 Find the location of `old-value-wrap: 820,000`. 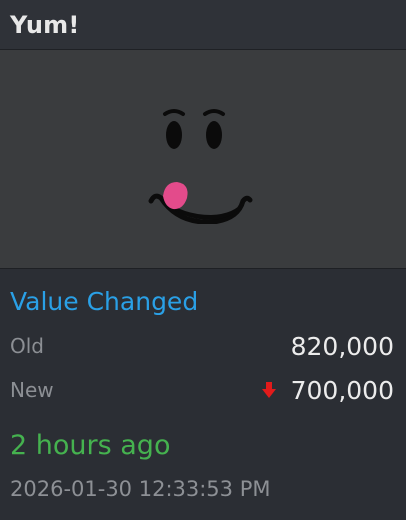

old-value-wrap: 820,000 is located at coordinates (342, 346).